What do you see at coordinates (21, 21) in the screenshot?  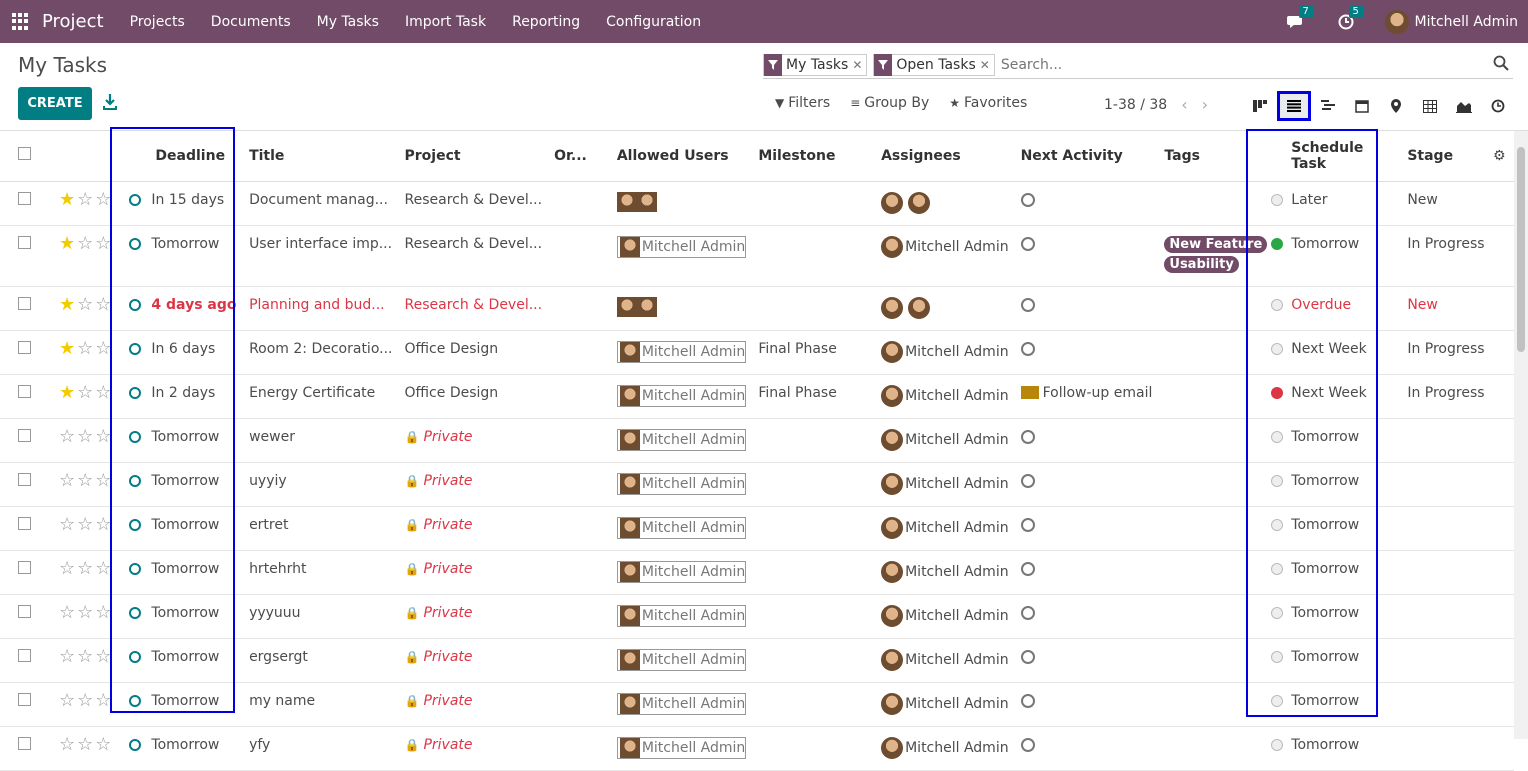 I see `apps-menu-icon` at bounding box center [21, 21].